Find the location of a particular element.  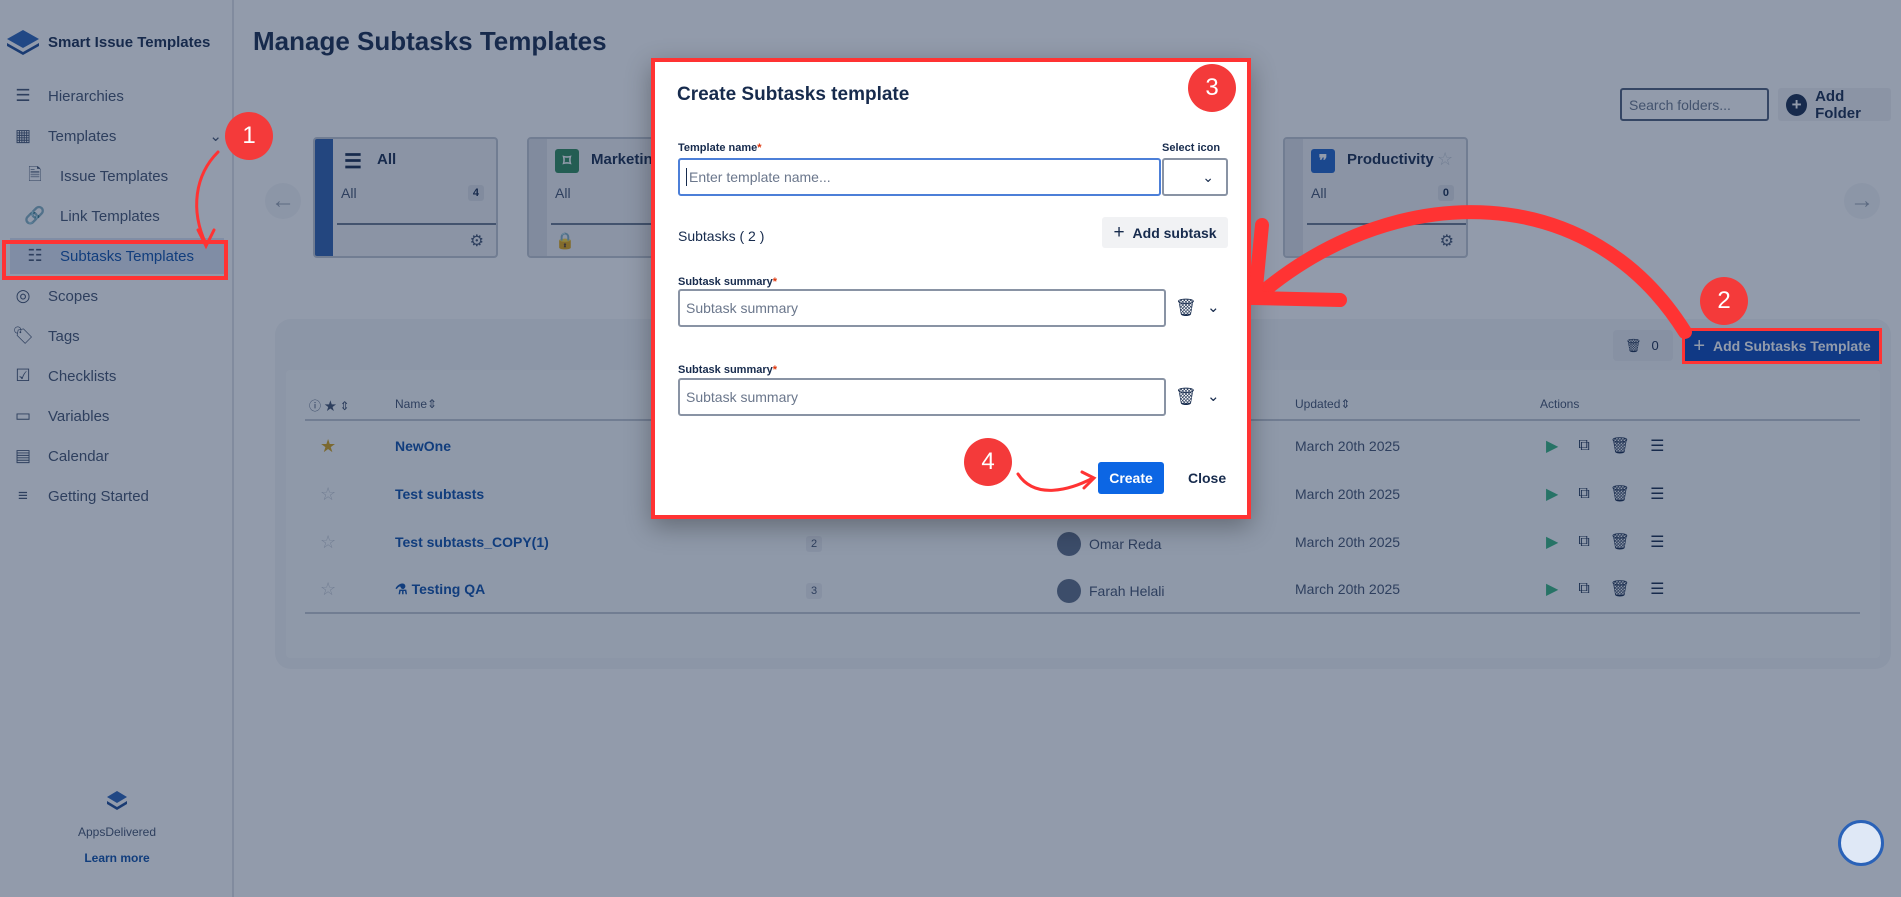

arrow-1-head-icon is located at coordinates (206, 239).